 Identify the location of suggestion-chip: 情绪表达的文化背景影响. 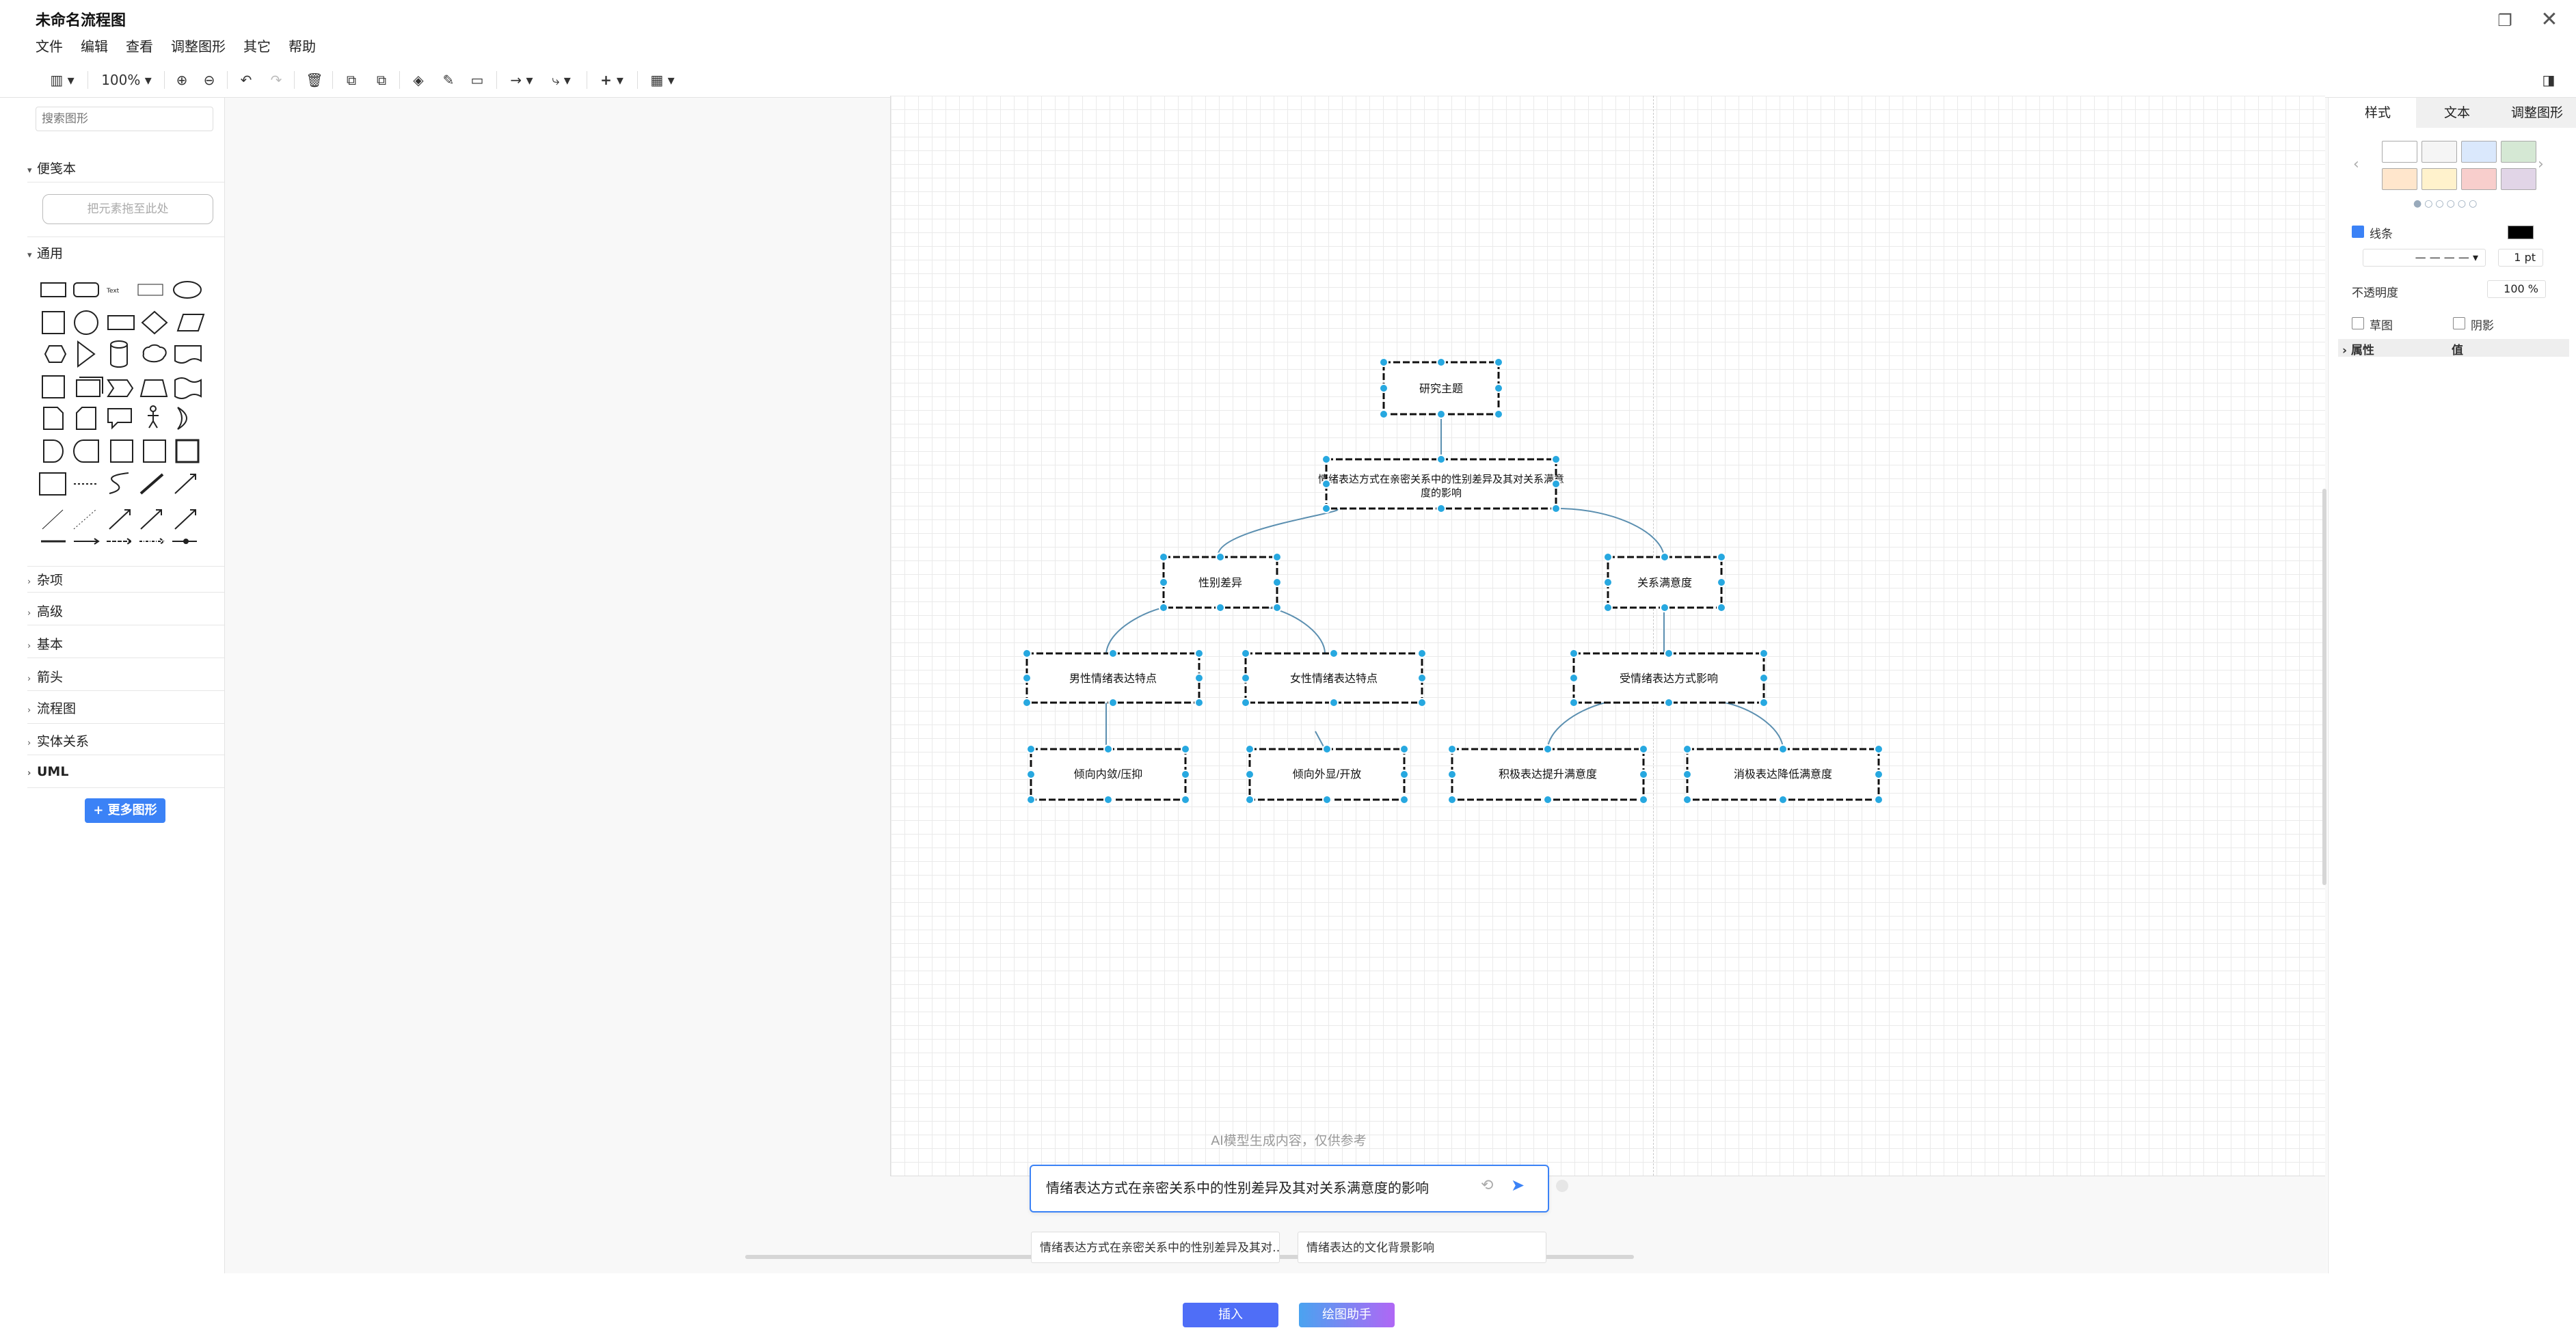
(1422, 1247).